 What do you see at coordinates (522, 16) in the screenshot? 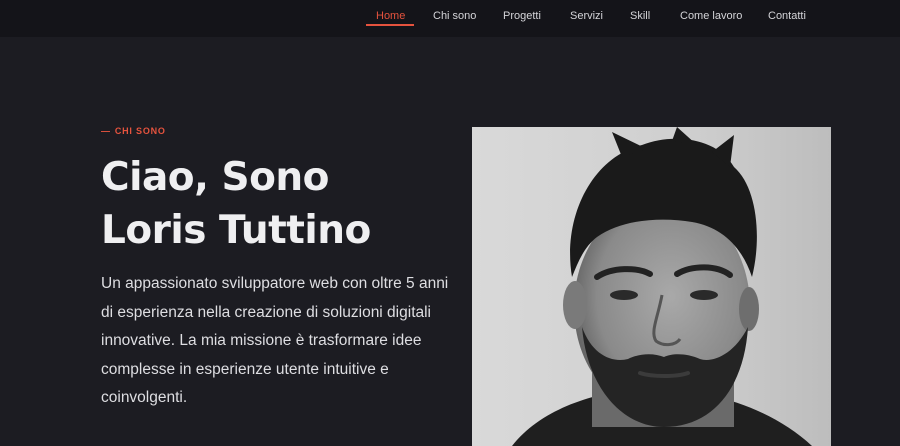
I see `nav-link-progetti: Progetti` at bounding box center [522, 16].